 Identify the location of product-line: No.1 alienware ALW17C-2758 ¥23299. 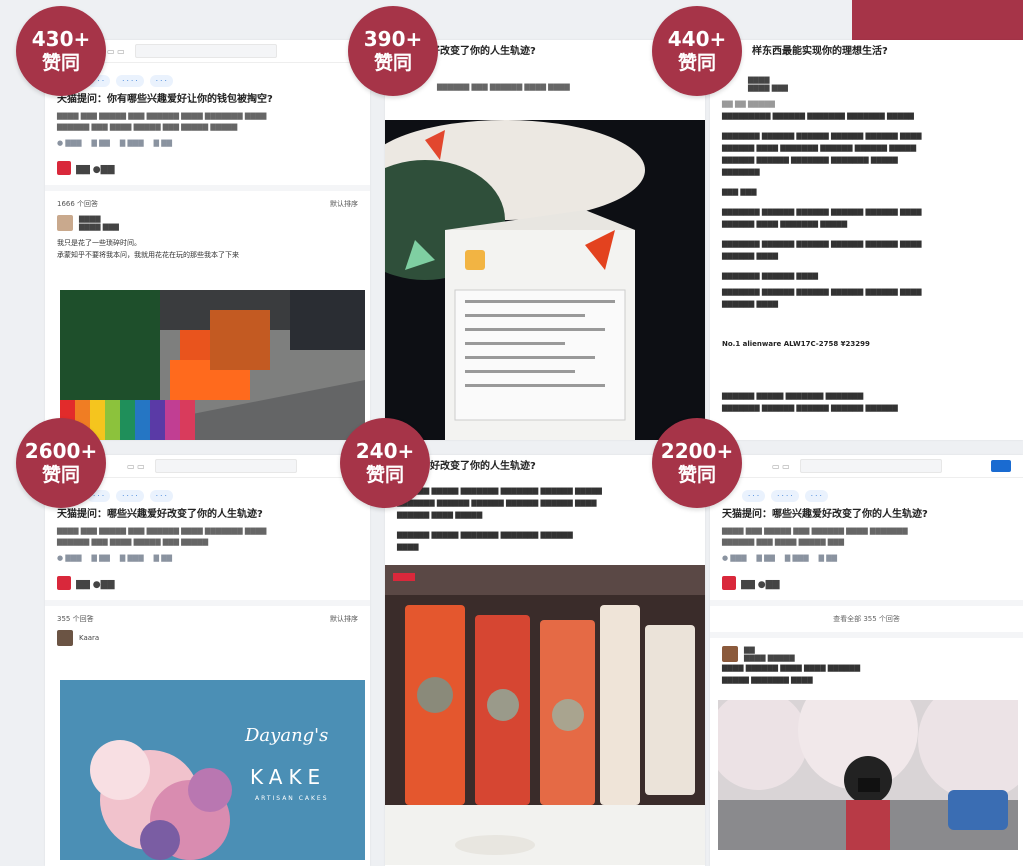
(796, 344).